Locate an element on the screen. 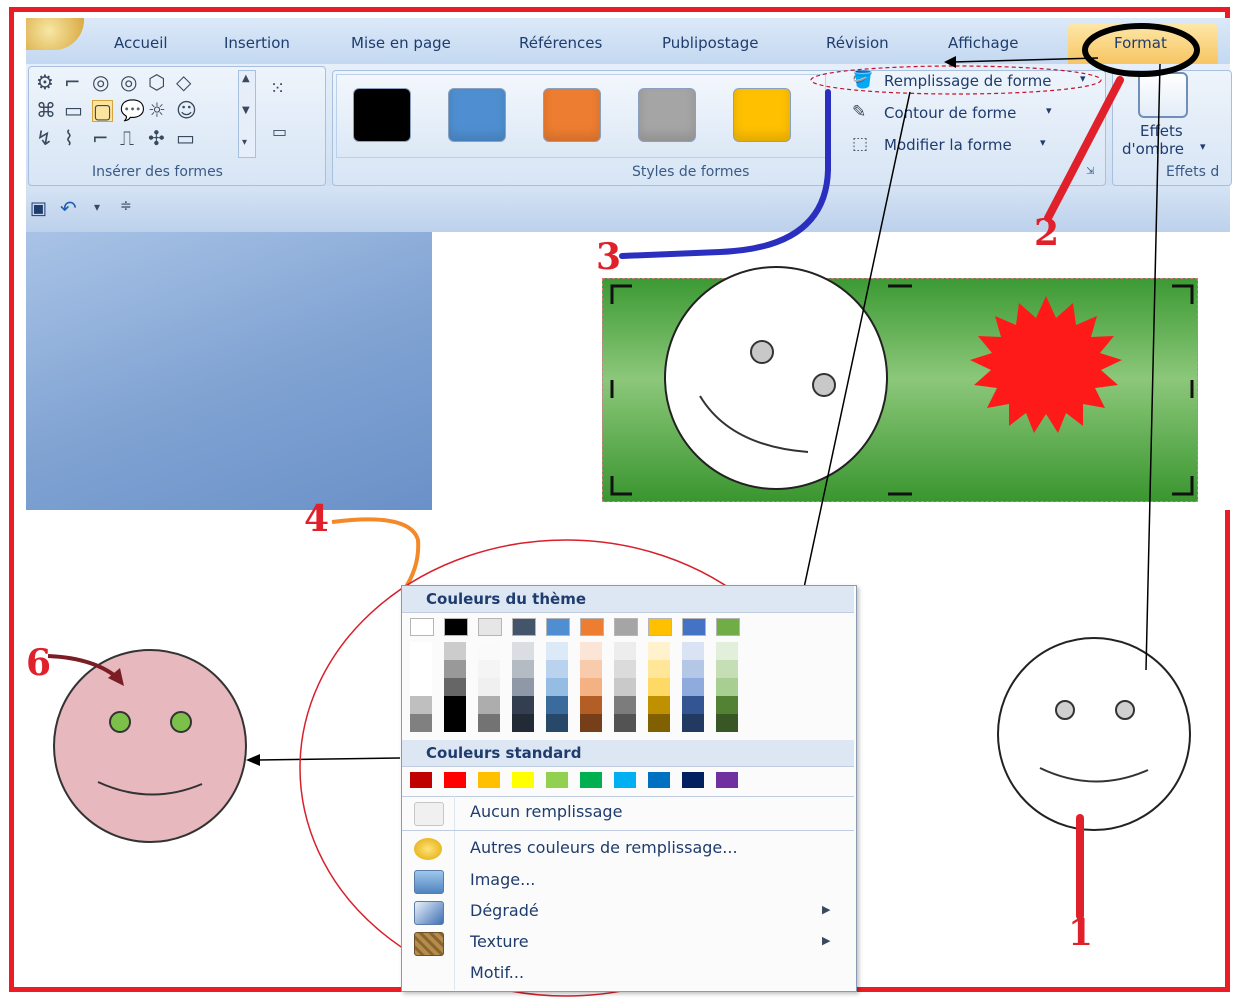 This screenshot has height=1000, width=1245. smiley-shape is located at coordinates (776, 378).